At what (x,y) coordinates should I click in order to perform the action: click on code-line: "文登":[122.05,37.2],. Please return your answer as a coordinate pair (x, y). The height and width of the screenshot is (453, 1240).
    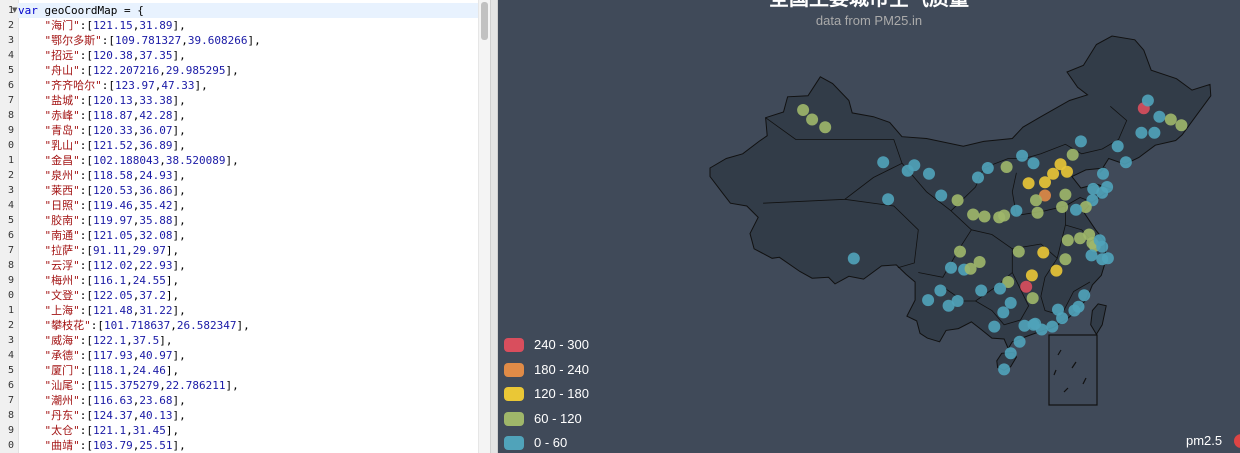
    Looking at the image, I should click on (248, 295).